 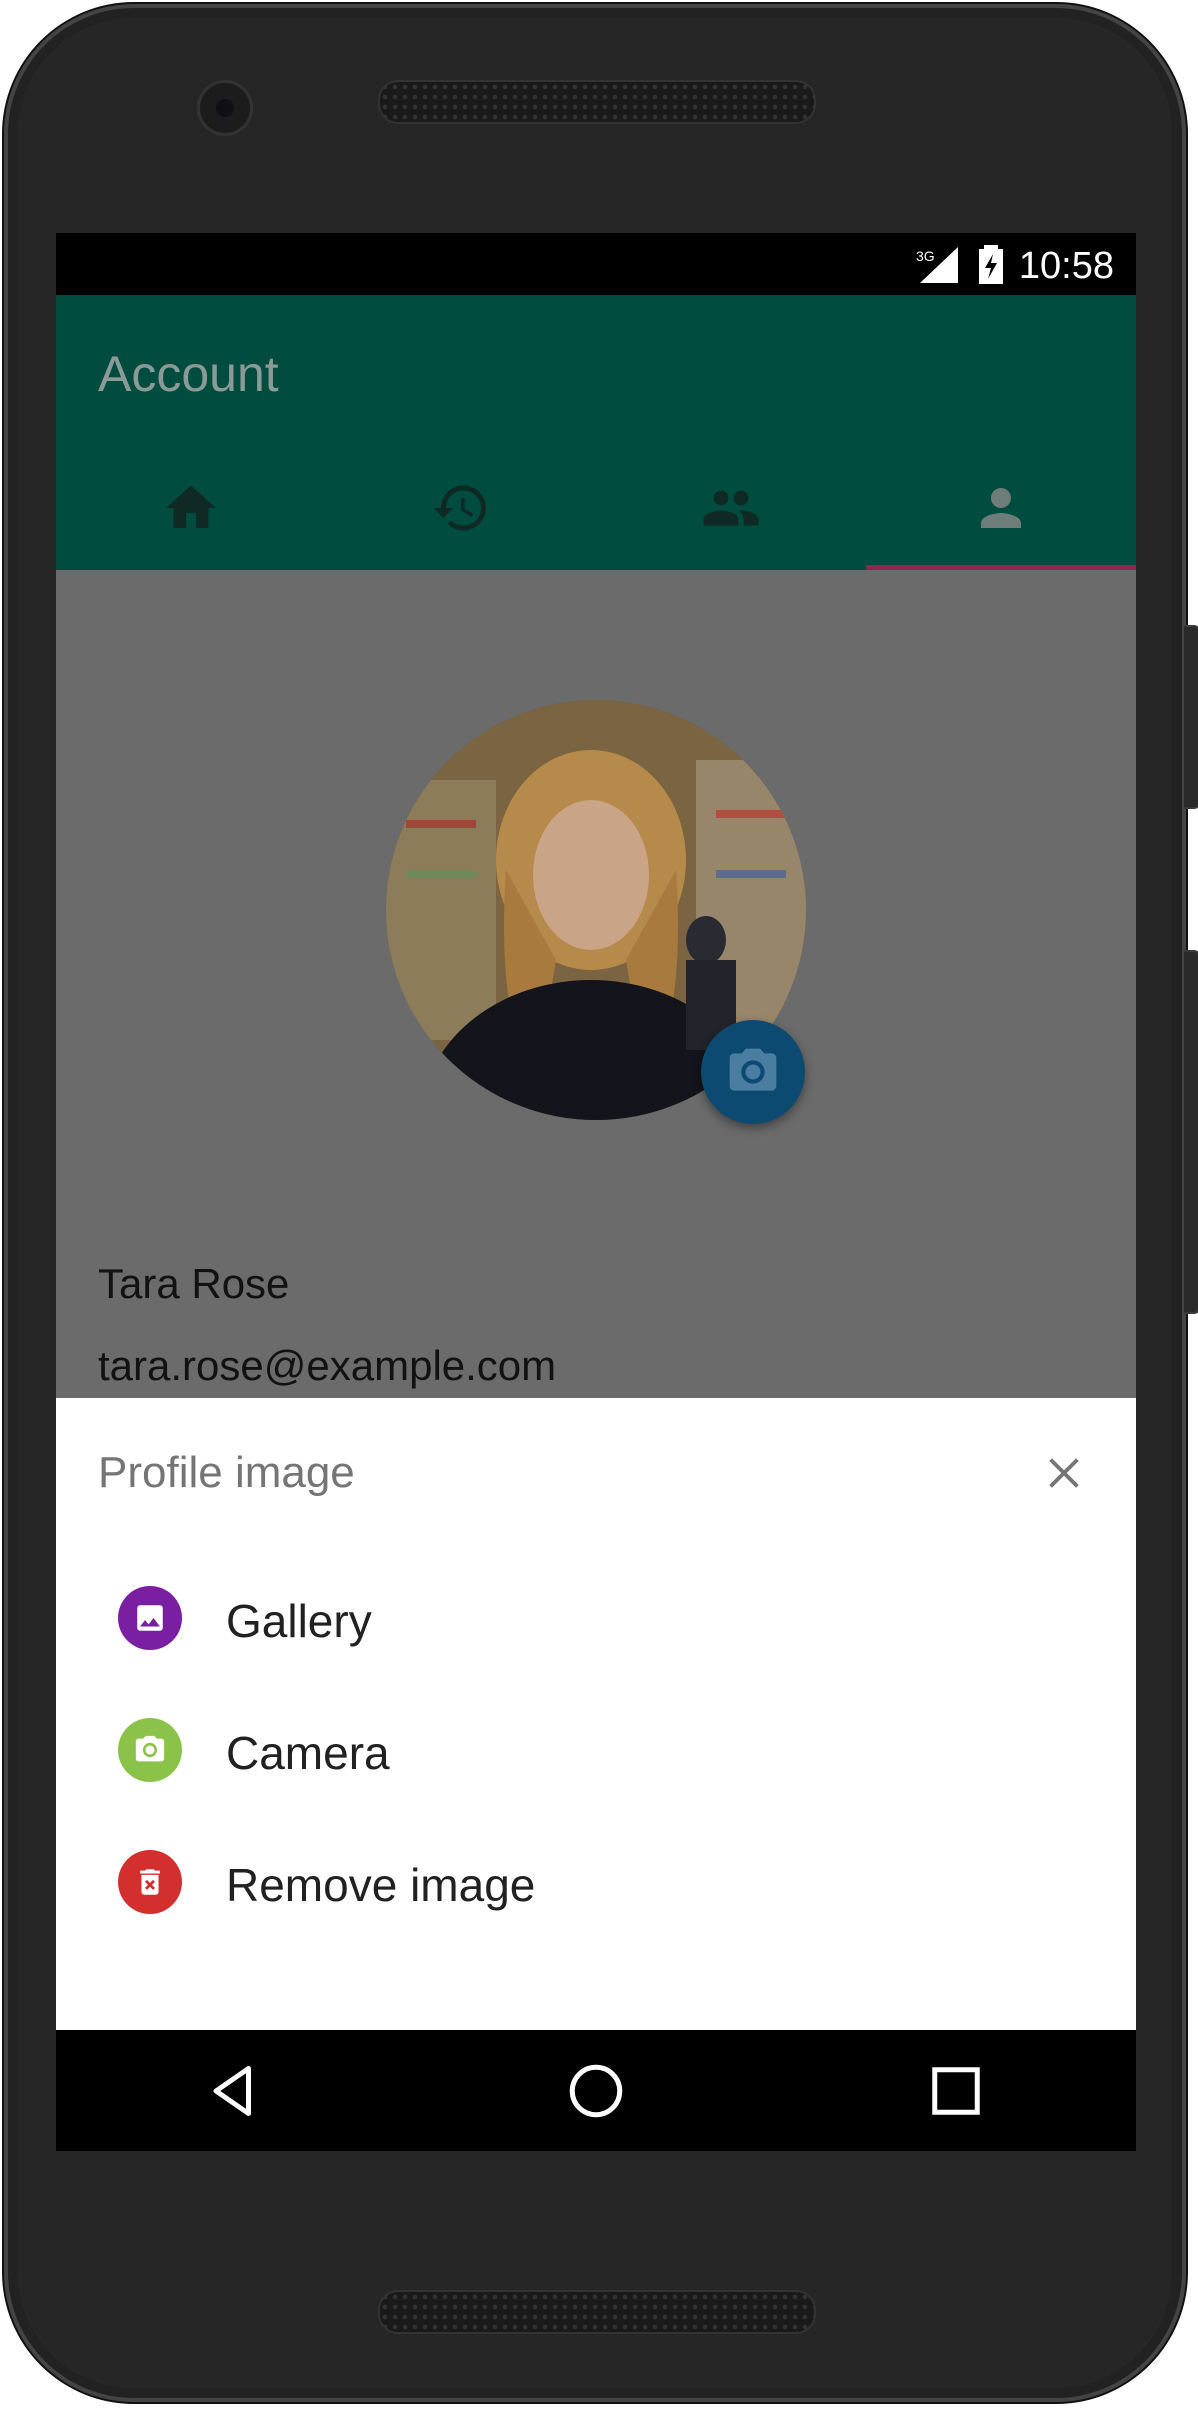 I want to click on back-icon, so click(x=232, y=2090).